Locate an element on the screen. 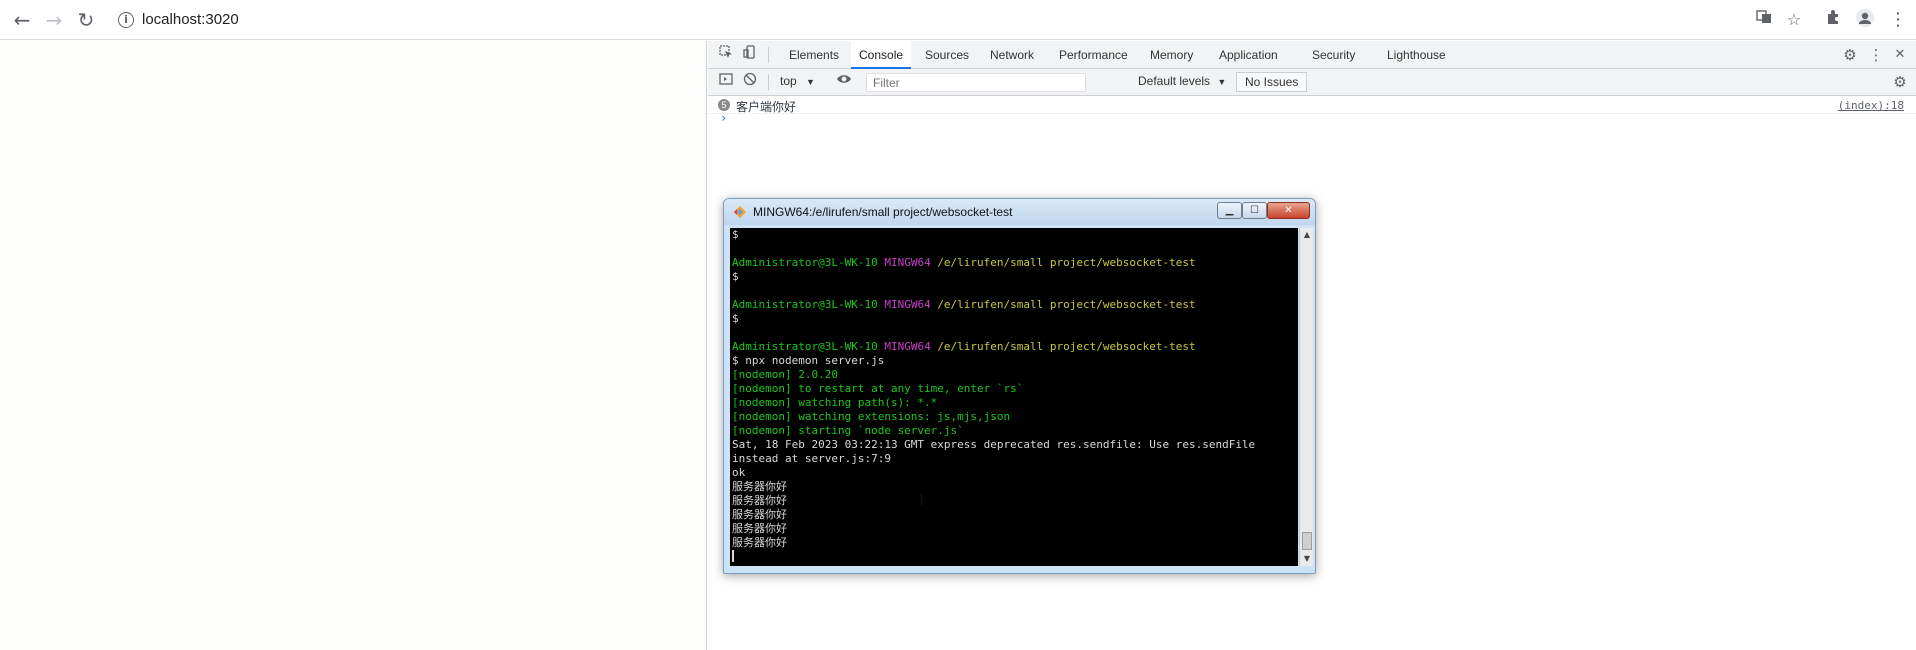 The image size is (1916, 650). terminal-line: instead at server.js:7:9 is located at coordinates (811, 458).